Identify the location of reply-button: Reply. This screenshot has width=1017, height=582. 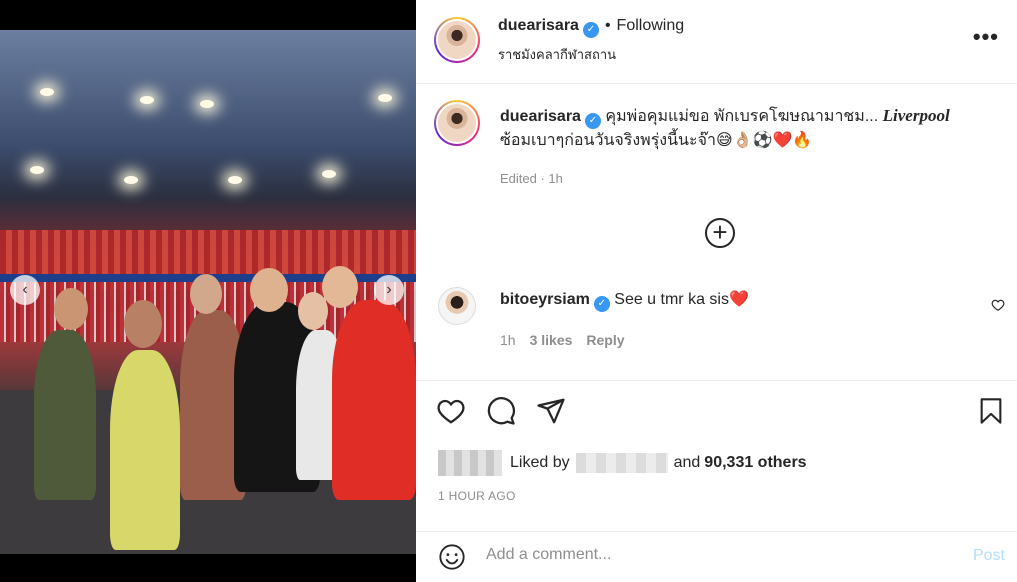
(605, 340).